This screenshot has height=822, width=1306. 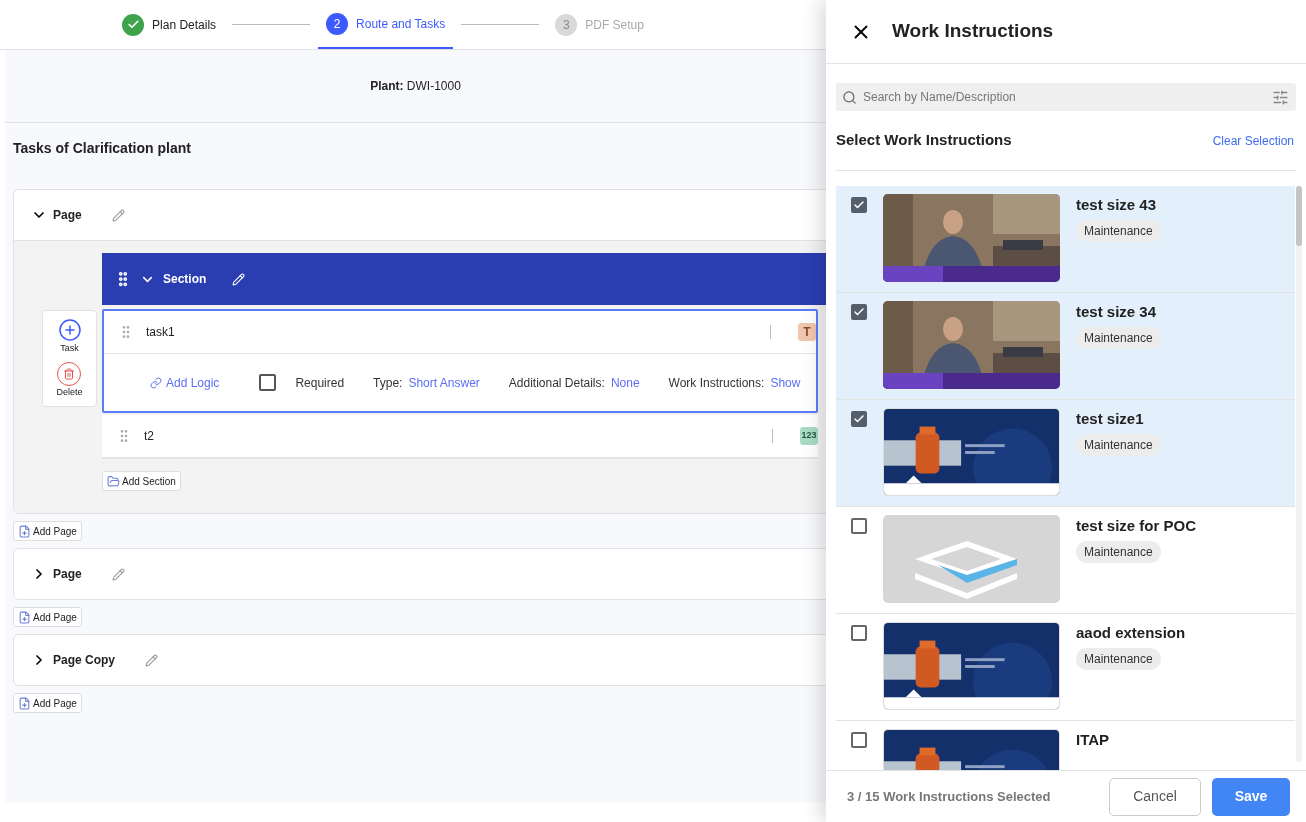 I want to click on step-tab: Plan Details, so click(x=169, y=24).